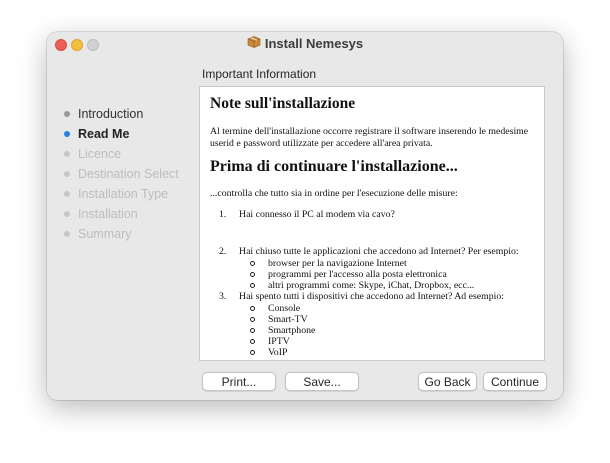 The width and height of the screenshot is (610, 463). I want to click on step-label: Read Me, so click(104, 134).